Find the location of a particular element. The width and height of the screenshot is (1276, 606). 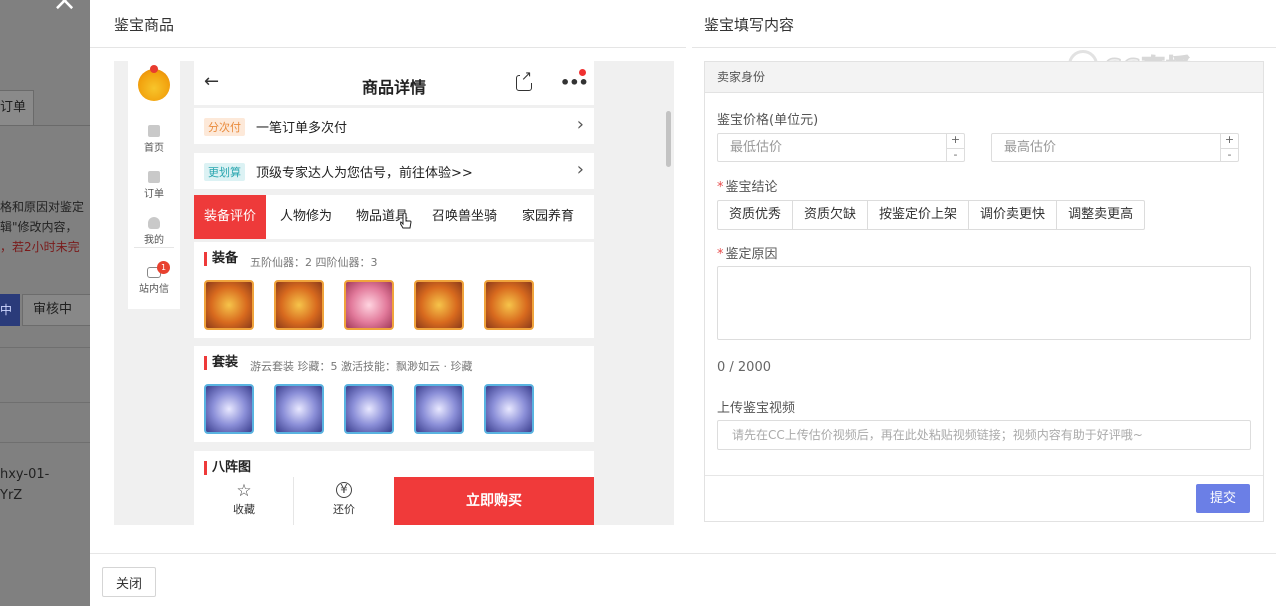

bg-text: 格和原因对鉴定 is located at coordinates (42, 207).